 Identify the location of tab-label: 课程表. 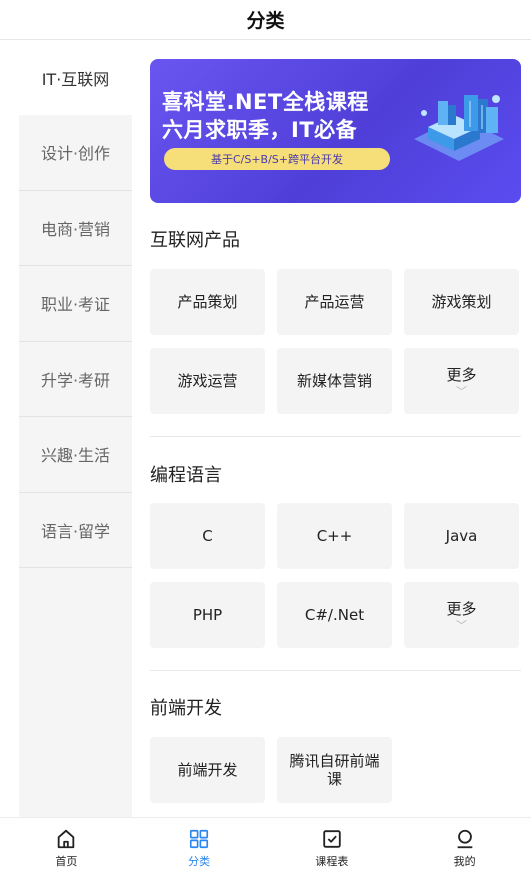
(332, 861).